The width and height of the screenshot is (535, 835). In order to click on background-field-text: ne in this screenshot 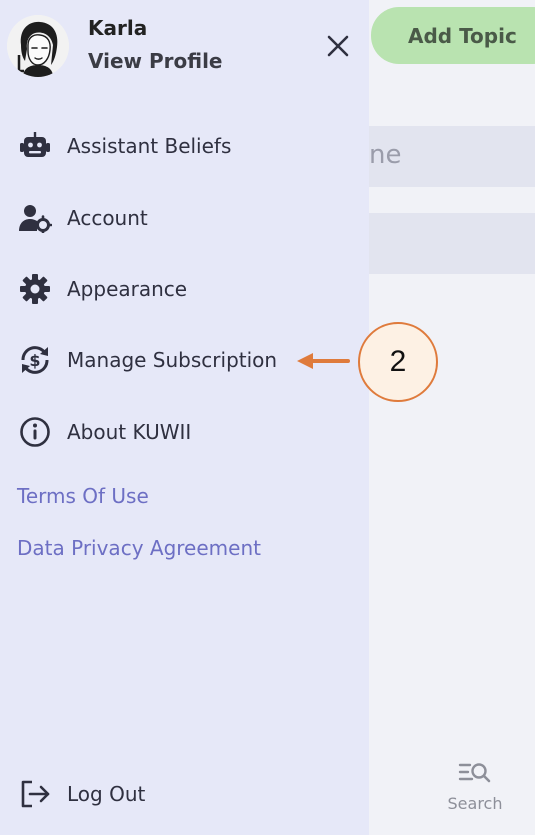, I will do `click(385, 155)`.